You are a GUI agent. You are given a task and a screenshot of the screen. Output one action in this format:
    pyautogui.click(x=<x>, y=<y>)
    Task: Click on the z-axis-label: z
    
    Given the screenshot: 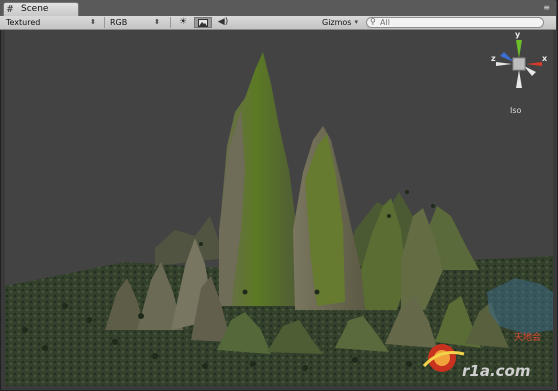 What is the action you would take?
    pyautogui.click(x=493, y=58)
    